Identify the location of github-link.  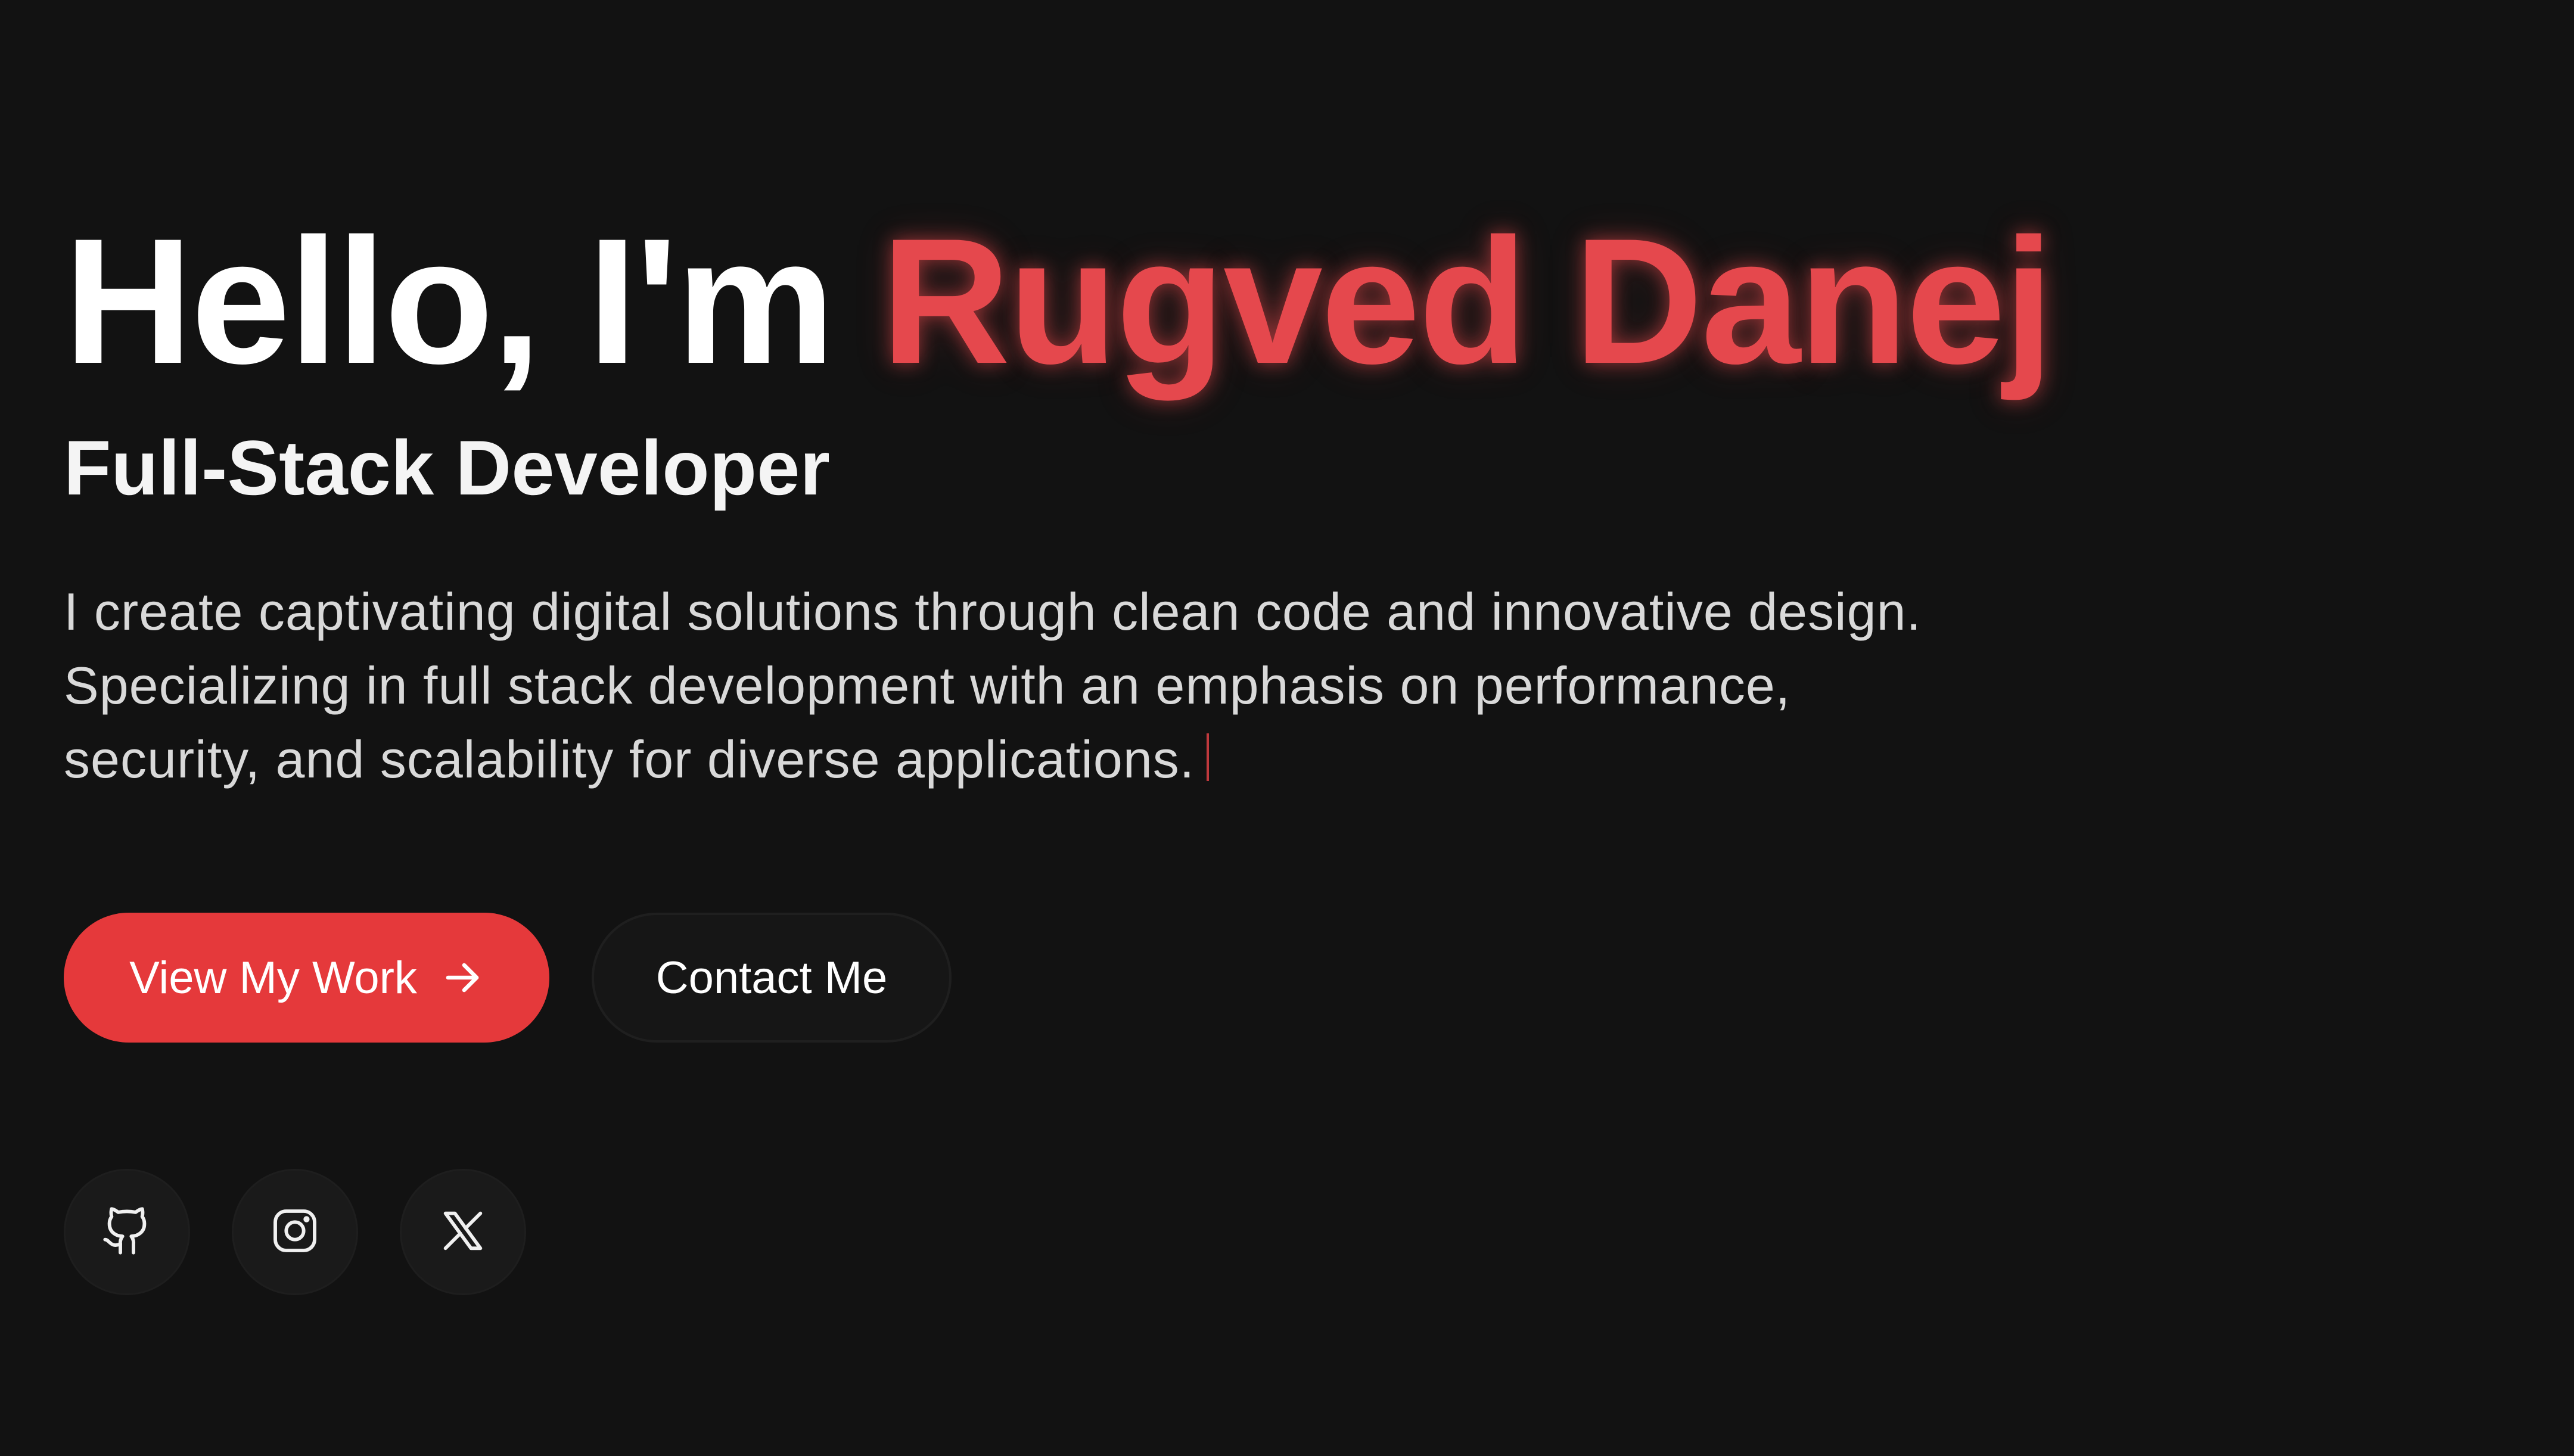
(127, 1232).